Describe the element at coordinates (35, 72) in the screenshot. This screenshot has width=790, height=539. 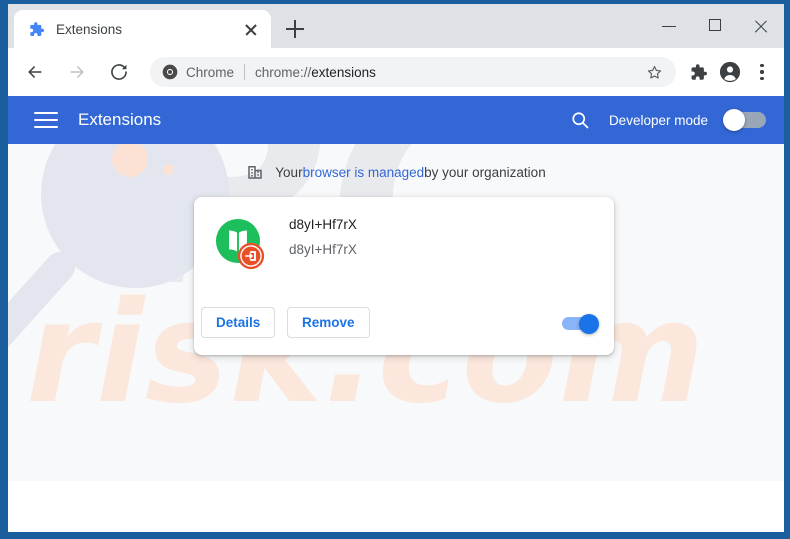
I see `back-arrow-icon` at that location.